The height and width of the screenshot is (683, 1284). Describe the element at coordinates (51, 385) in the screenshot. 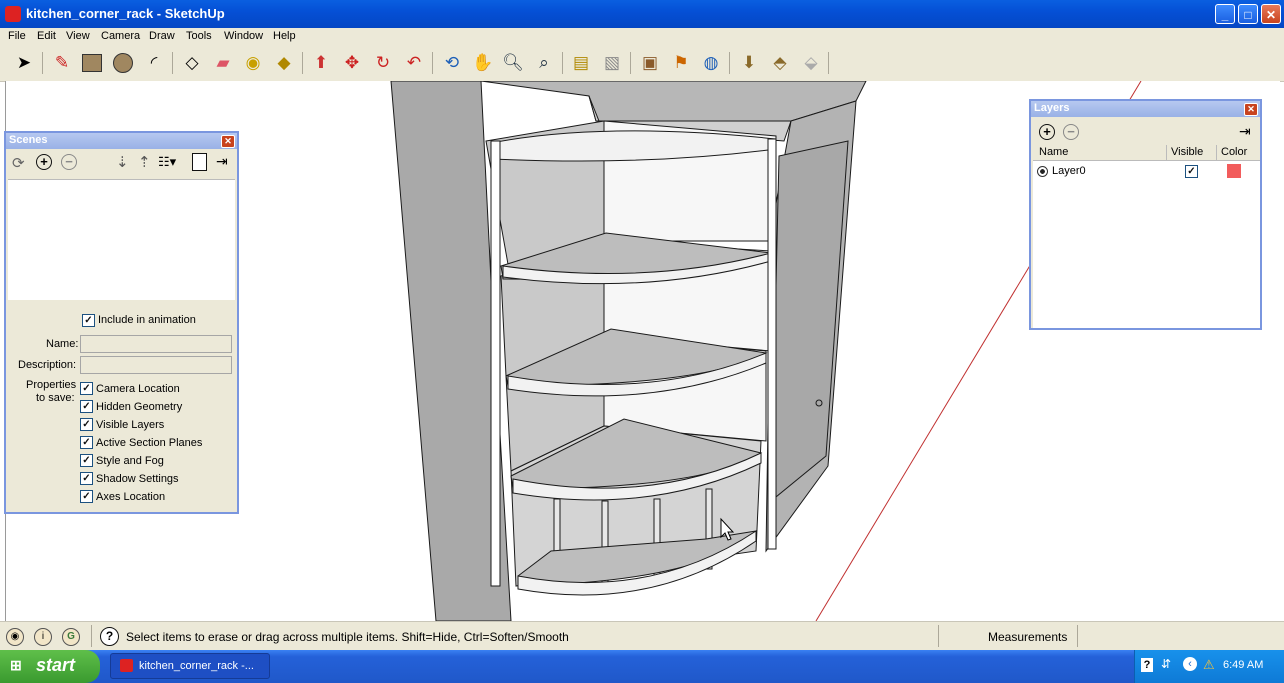

I see `properties-label: Properties` at that location.